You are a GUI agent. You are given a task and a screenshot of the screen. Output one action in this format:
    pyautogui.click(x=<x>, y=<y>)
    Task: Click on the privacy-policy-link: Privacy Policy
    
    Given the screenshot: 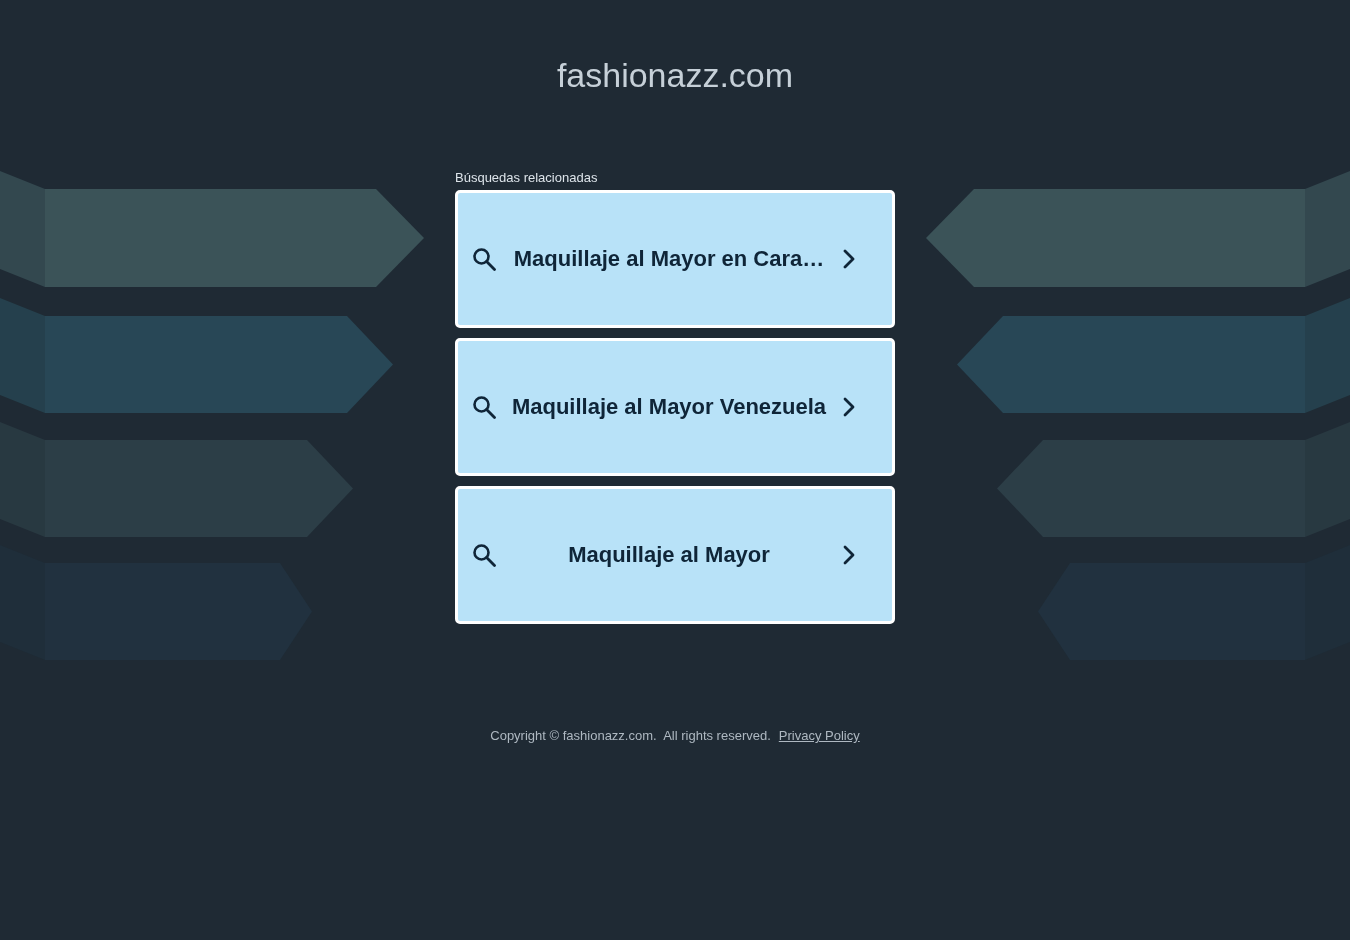 What is the action you would take?
    pyautogui.click(x=819, y=736)
    